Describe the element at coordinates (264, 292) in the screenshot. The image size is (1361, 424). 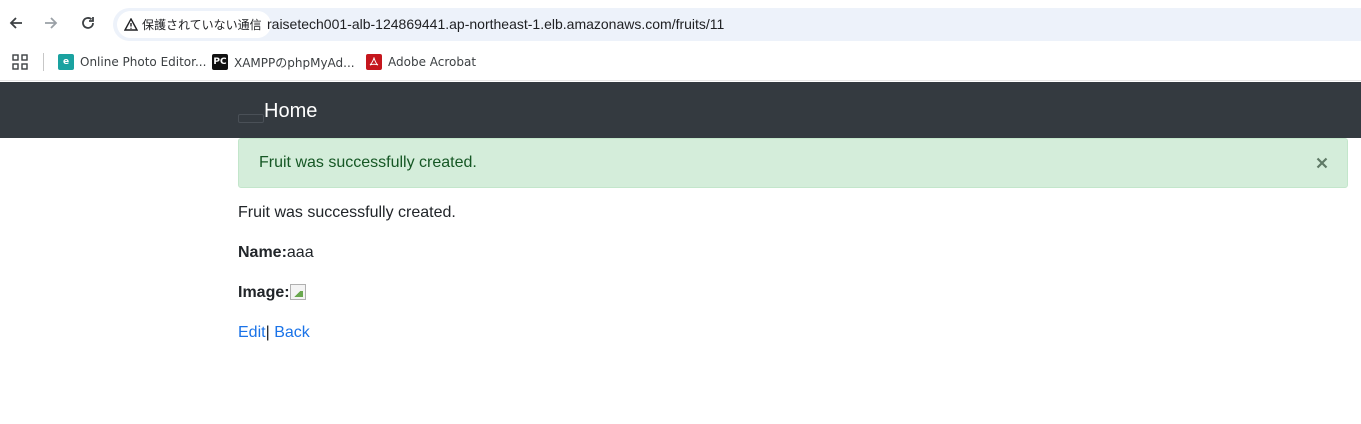
I see `image-label: Image:` at that location.